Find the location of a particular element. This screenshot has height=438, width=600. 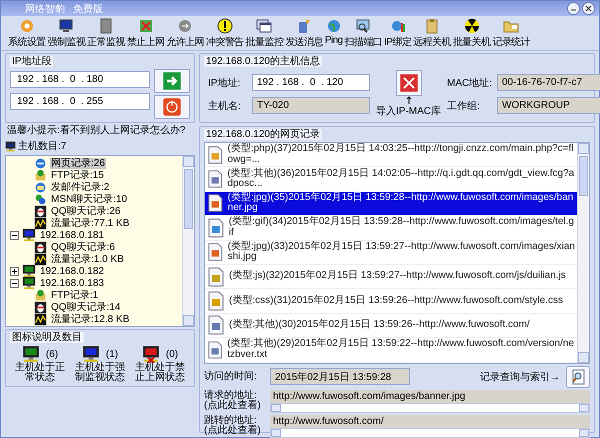

toolbar-button: IP绑定 is located at coordinates (397, 33).